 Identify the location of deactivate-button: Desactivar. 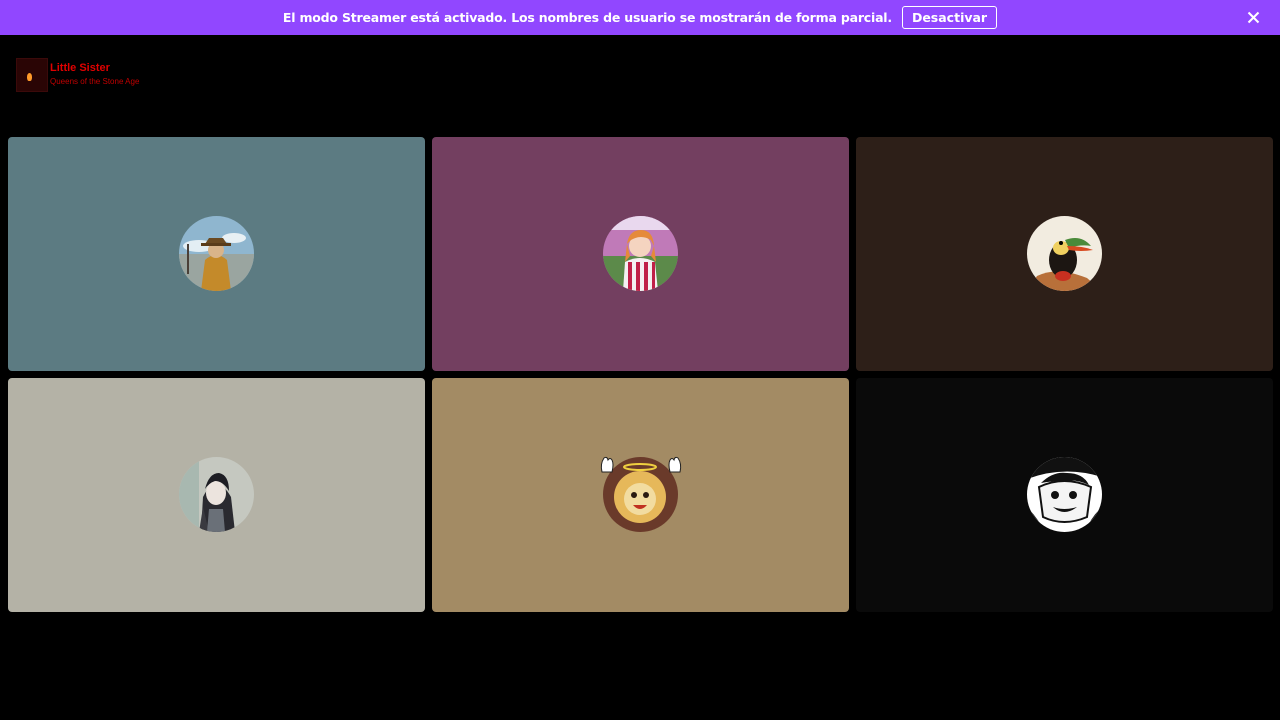
(949, 17).